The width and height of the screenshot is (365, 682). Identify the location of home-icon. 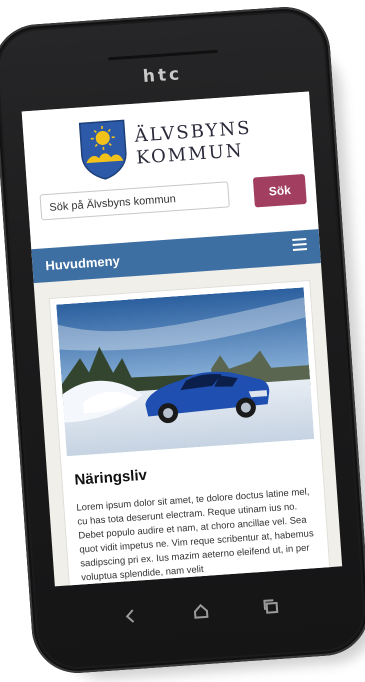
(201, 611).